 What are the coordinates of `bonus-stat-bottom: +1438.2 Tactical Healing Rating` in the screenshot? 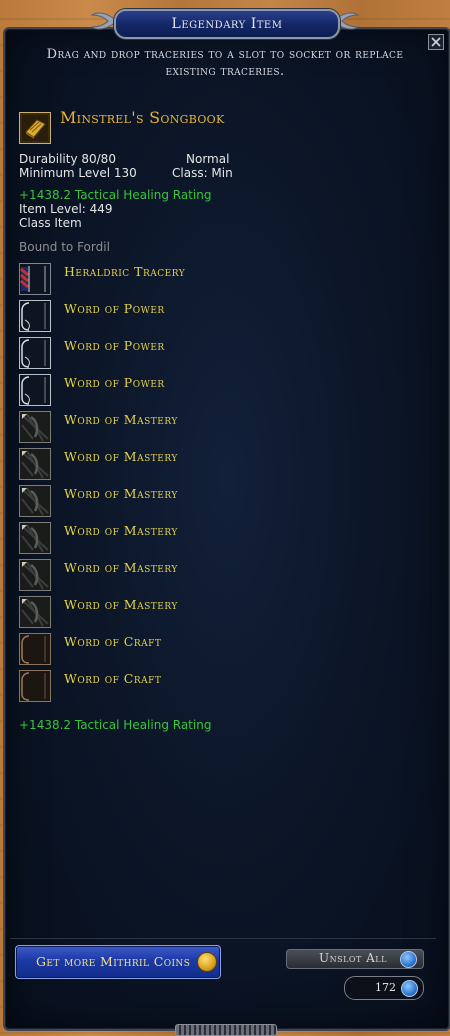 It's located at (115, 725).